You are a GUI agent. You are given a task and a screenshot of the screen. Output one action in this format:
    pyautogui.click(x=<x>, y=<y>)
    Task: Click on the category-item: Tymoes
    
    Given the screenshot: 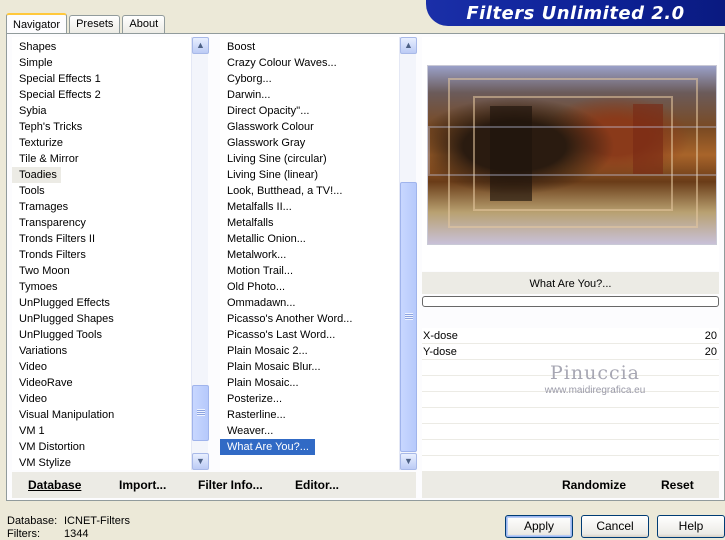 What is the action you would take?
    pyautogui.click(x=101, y=287)
    